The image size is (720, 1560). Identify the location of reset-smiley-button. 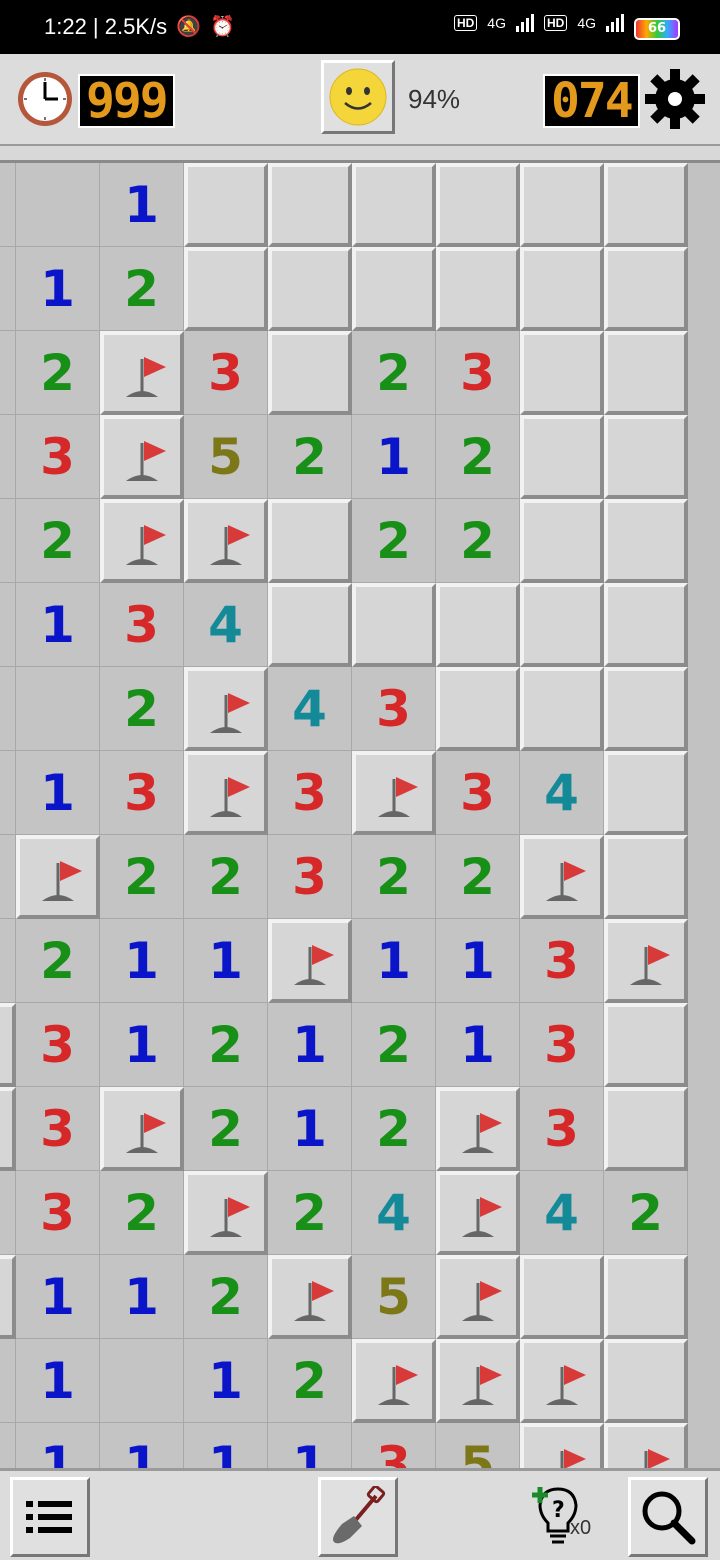
(358, 97).